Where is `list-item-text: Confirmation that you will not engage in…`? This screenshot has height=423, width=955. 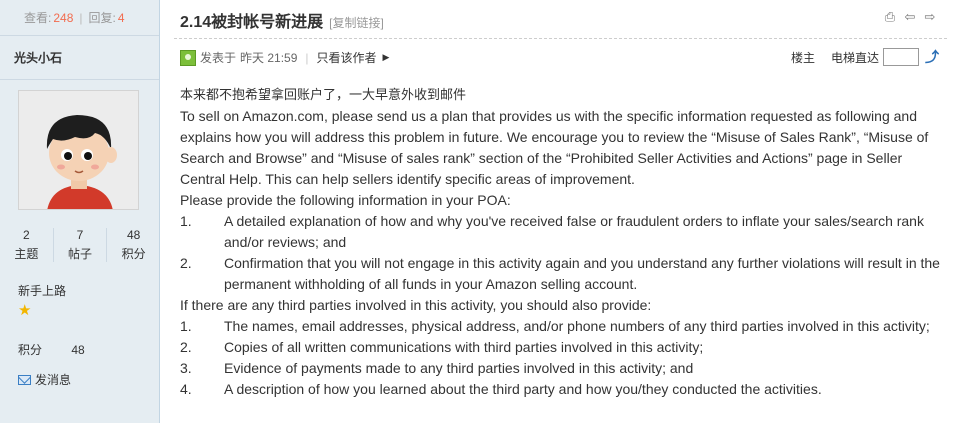 list-item-text: Confirmation that you will not engage in… is located at coordinates (582, 273).